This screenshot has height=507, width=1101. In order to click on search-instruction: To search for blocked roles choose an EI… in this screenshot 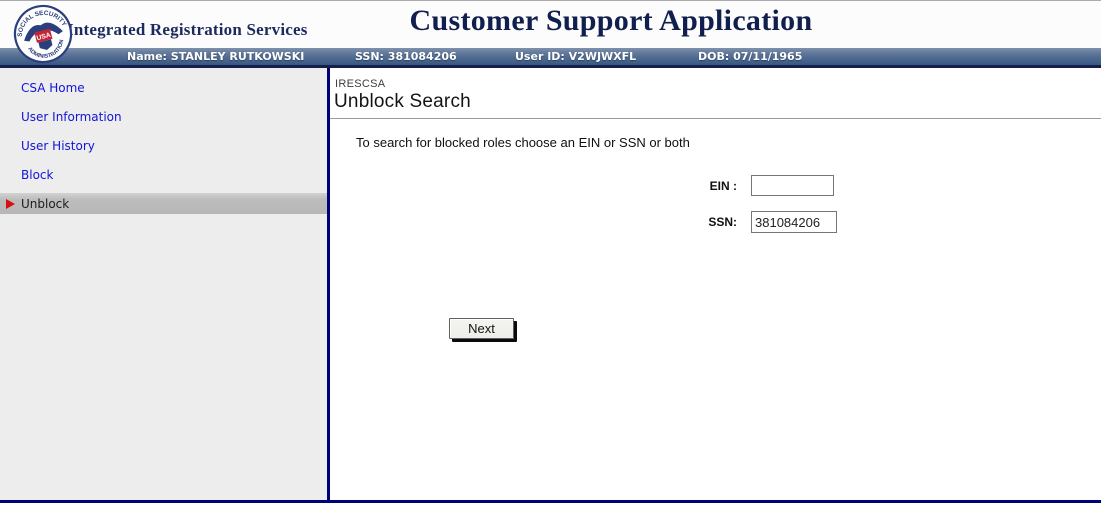, I will do `click(523, 142)`.